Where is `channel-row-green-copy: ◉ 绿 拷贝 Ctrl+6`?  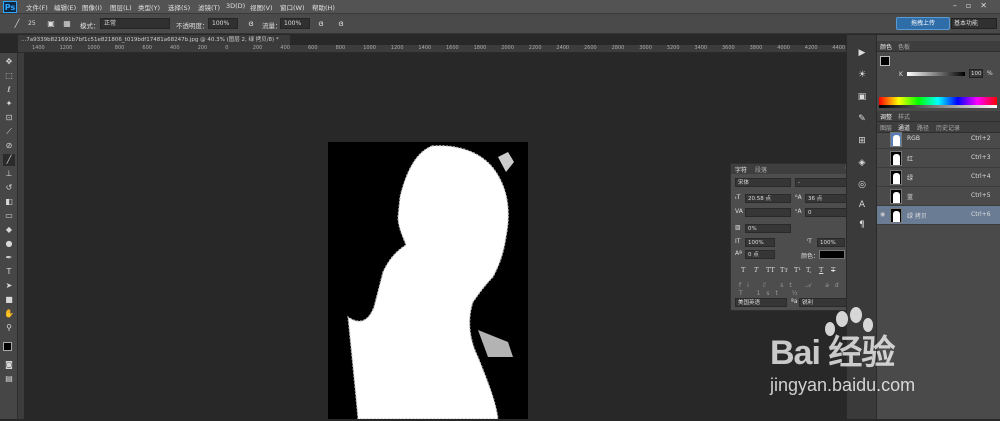
channel-row-green-copy: ◉ 绿 拷贝 Ctrl+6 is located at coordinates (938, 215).